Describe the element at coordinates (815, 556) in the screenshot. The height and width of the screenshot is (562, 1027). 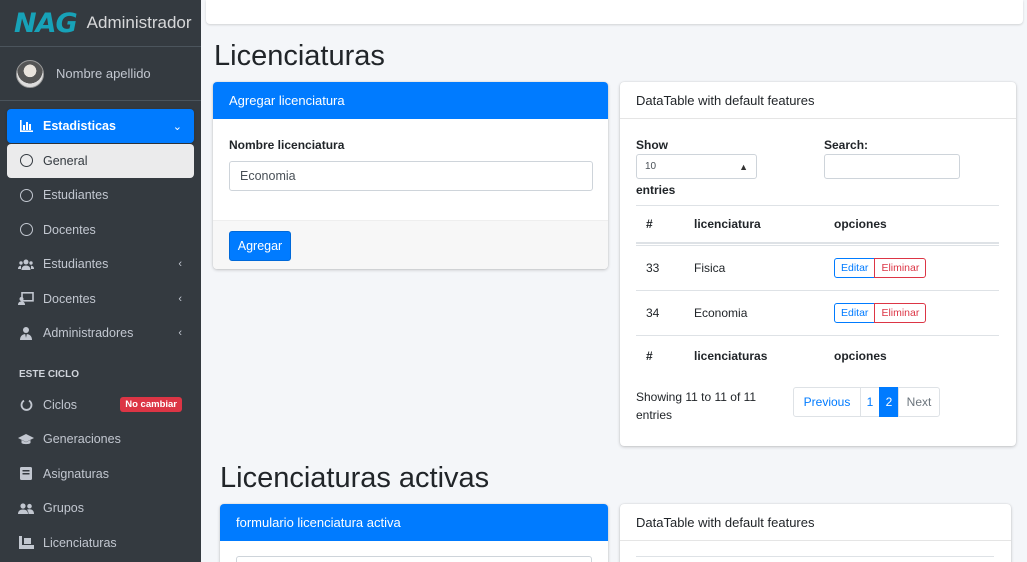
I see `partial-row` at that location.